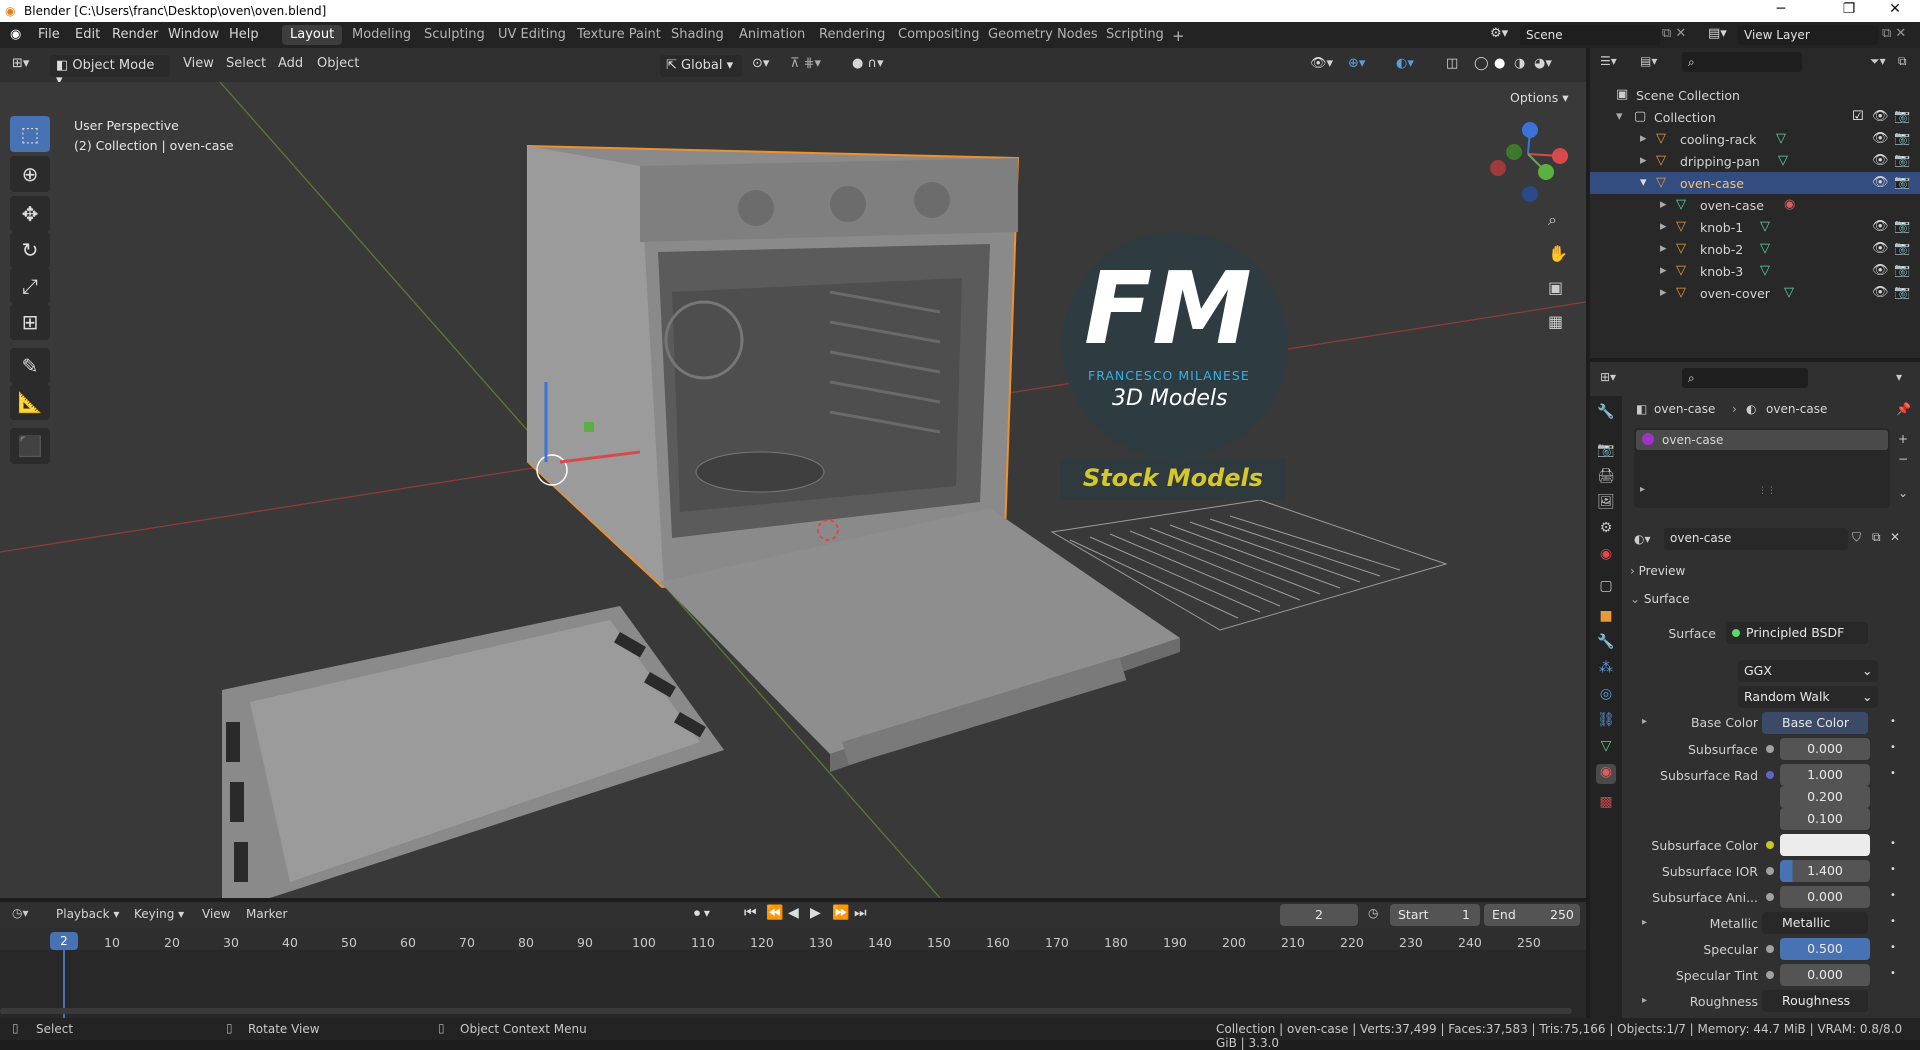 The height and width of the screenshot is (1050, 1920). I want to click on tool-select-box: ⬚, so click(30, 134).